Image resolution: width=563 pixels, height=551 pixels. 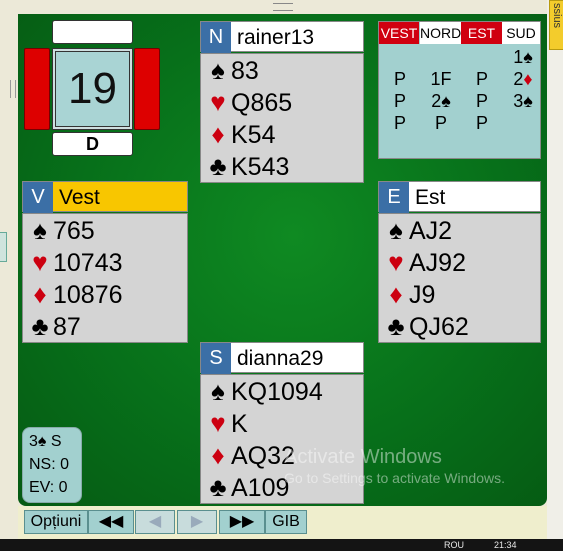 I want to click on west-spades-cards: 765, so click(x=74, y=231).